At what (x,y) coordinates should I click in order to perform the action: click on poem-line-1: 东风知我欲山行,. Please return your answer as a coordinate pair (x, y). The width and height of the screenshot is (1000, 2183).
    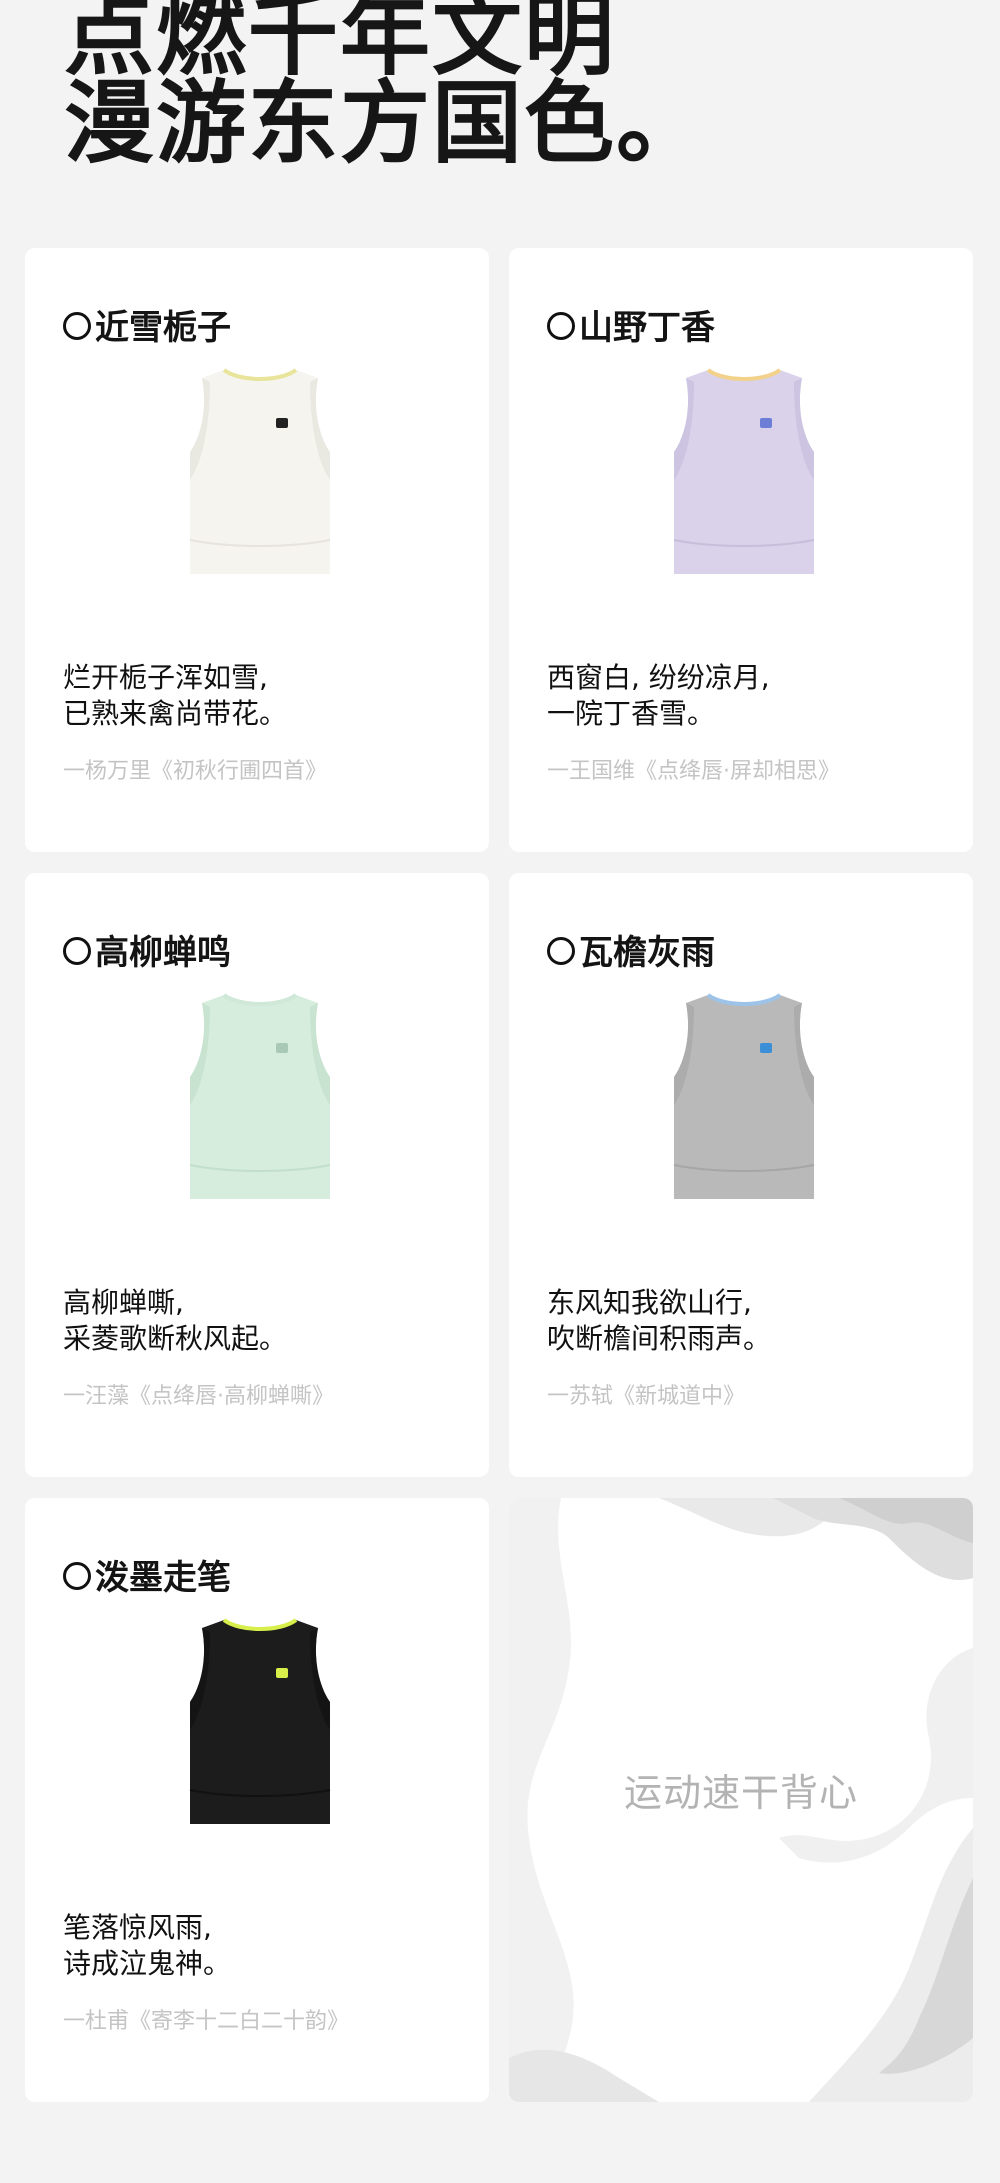
    Looking at the image, I should click on (649, 1302).